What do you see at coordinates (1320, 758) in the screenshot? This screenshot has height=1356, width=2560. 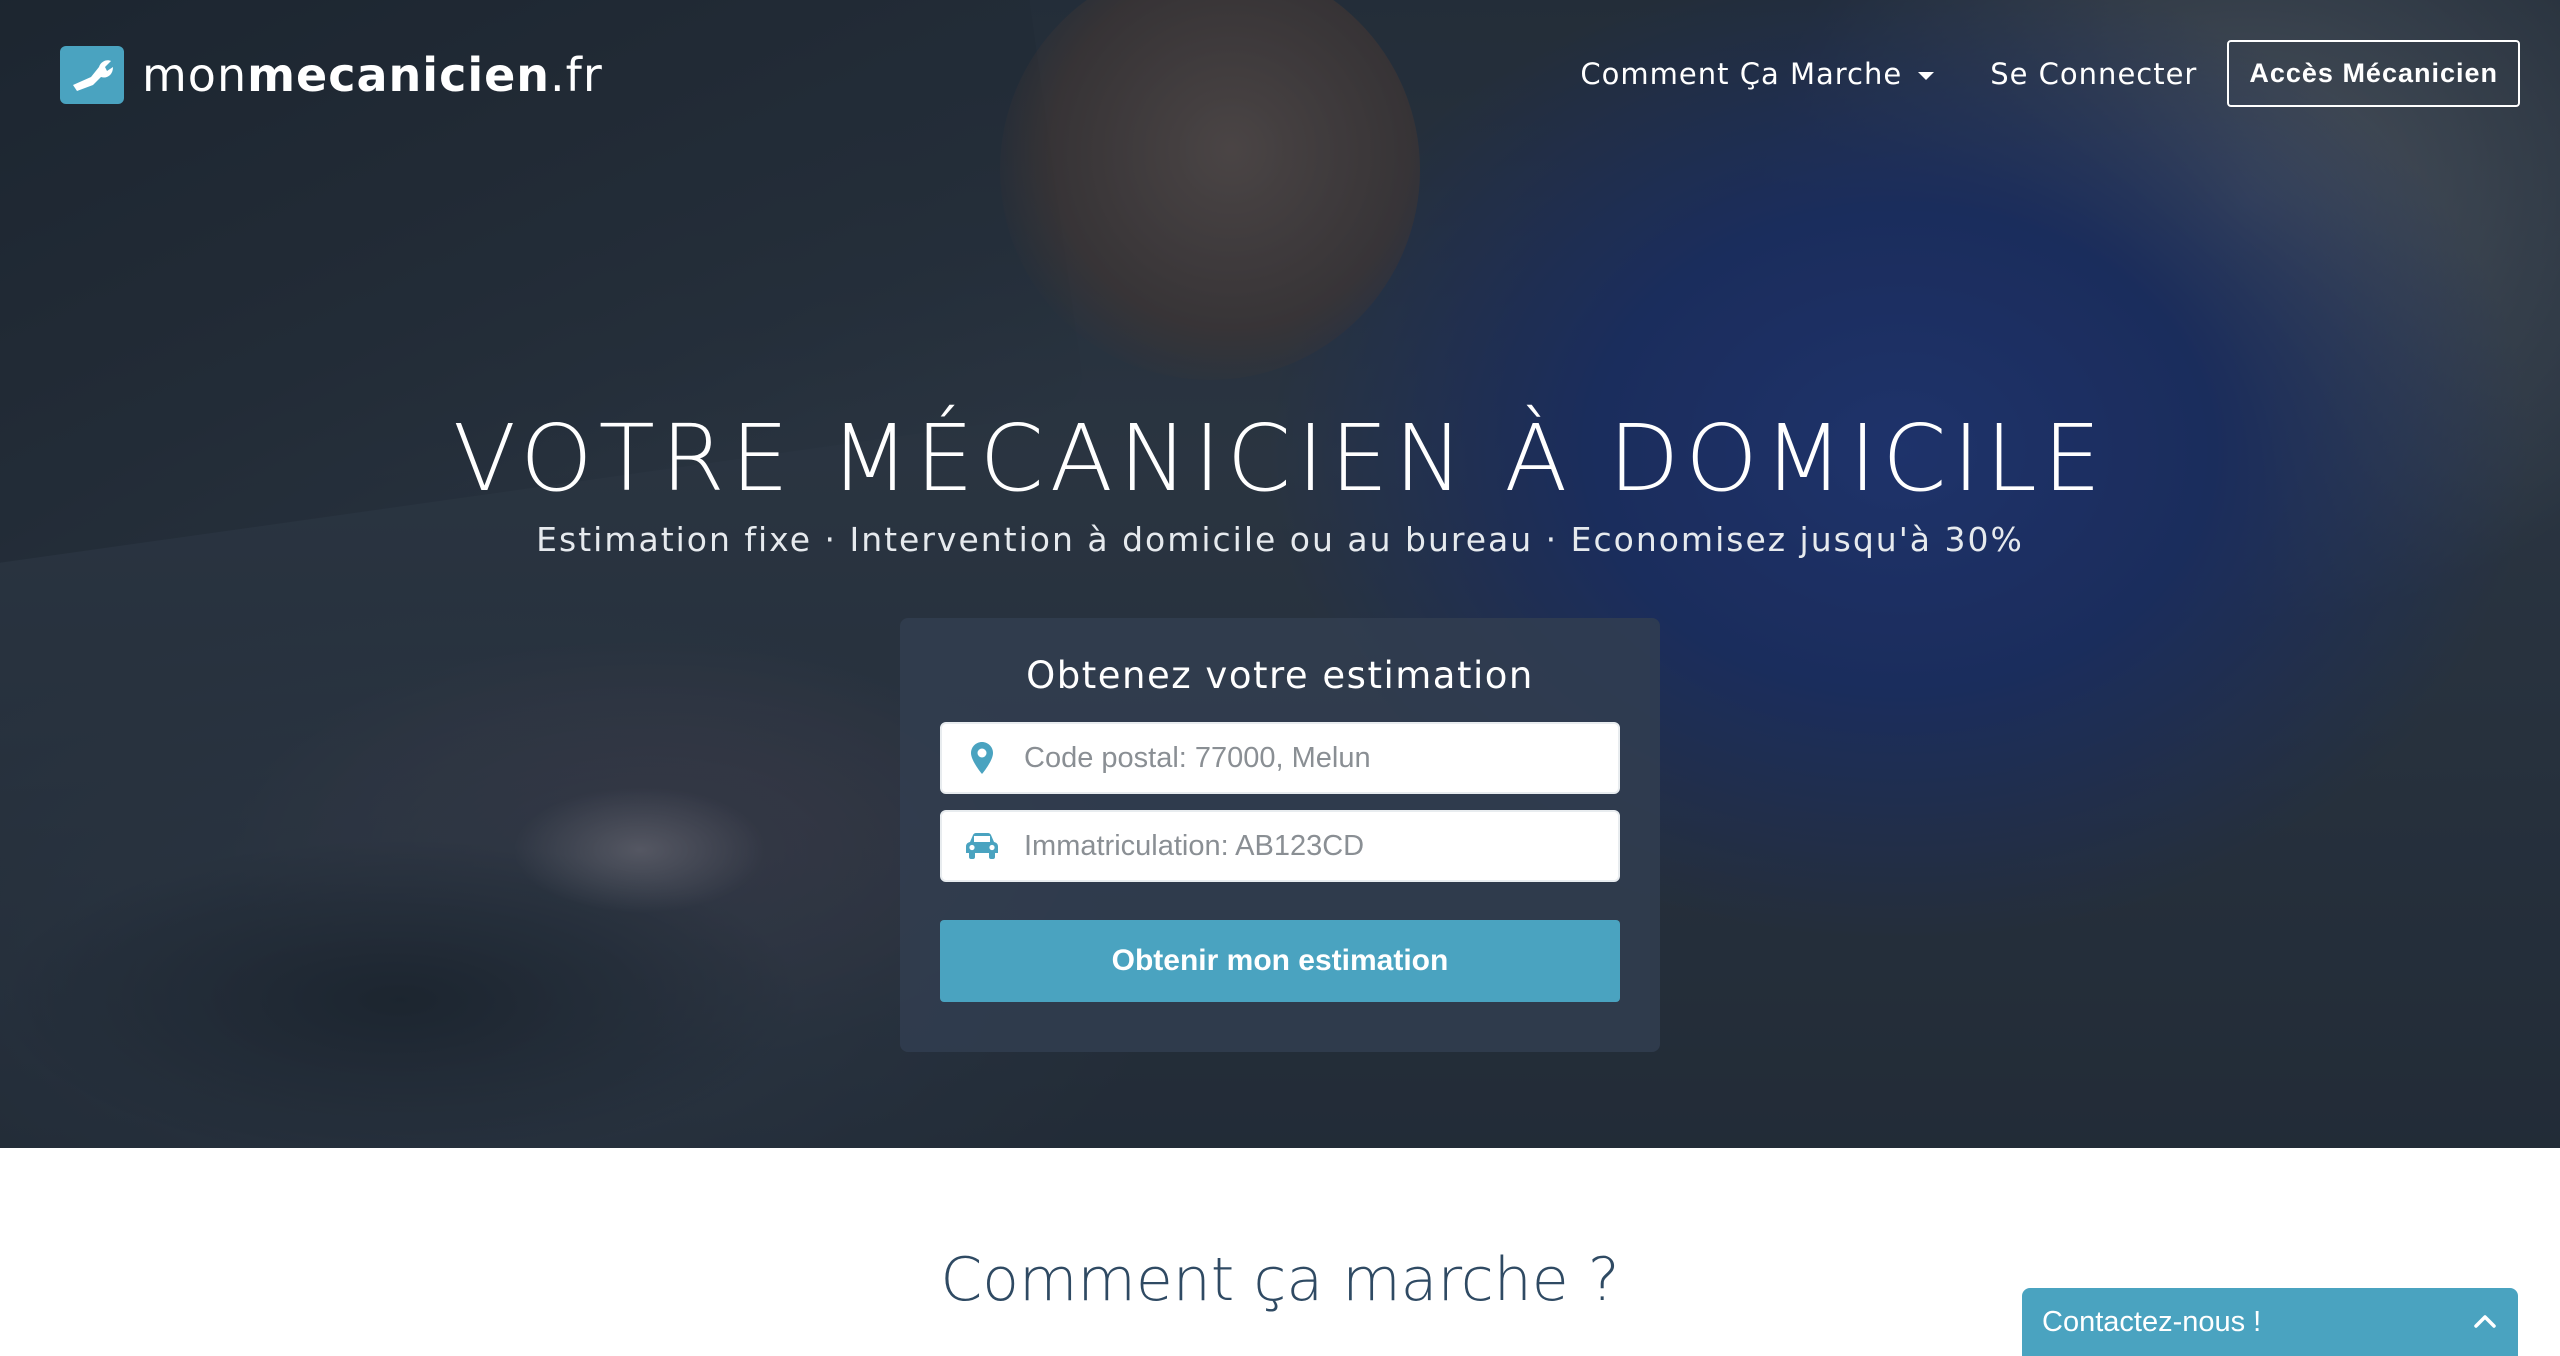 I see `postal-code-input` at bounding box center [1320, 758].